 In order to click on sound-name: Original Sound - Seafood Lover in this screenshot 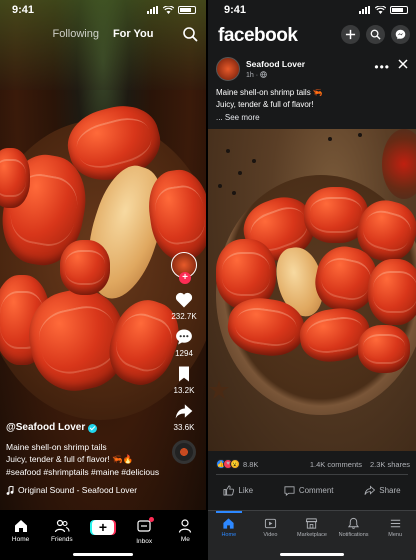, I will do `click(78, 490)`.